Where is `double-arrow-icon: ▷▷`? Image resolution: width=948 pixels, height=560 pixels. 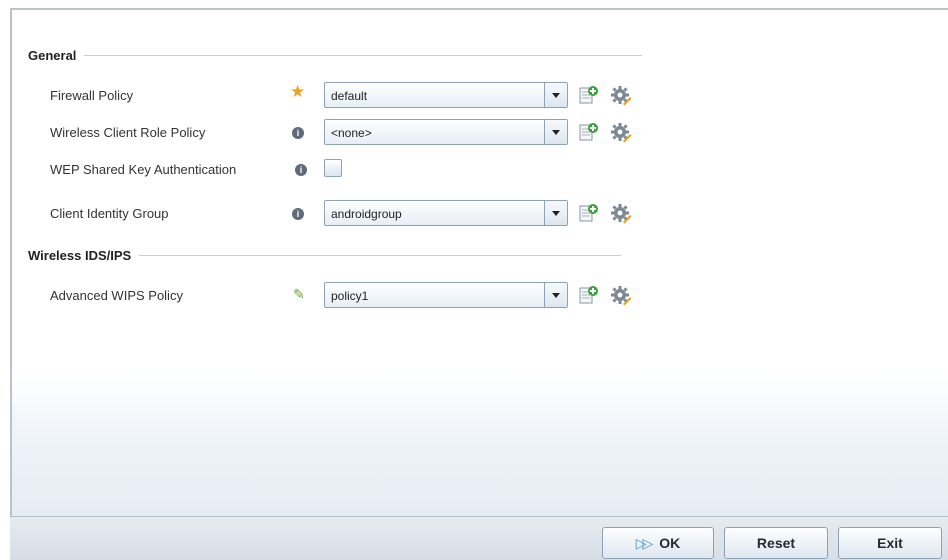 double-arrow-icon: ▷▷ is located at coordinates (644, 542).